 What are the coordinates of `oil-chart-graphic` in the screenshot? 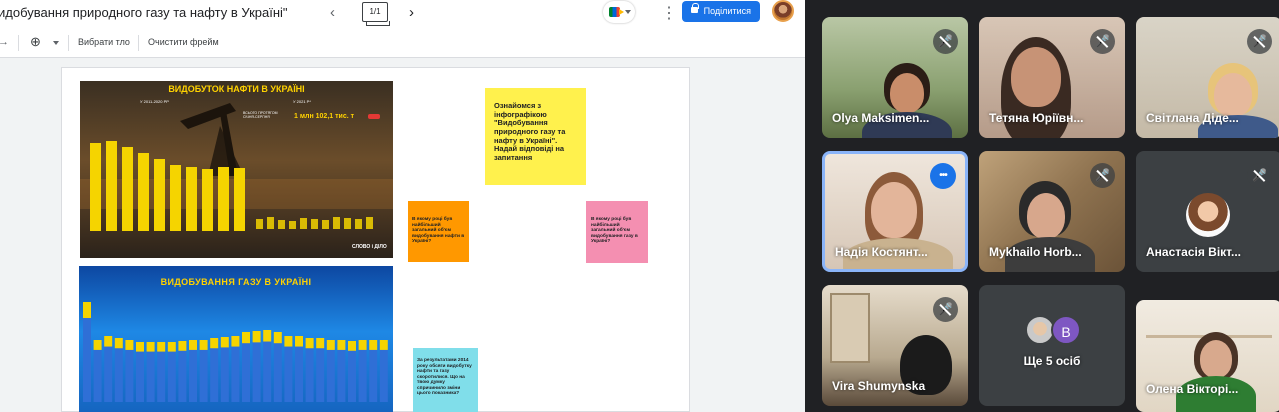 It's located at (236, 167).